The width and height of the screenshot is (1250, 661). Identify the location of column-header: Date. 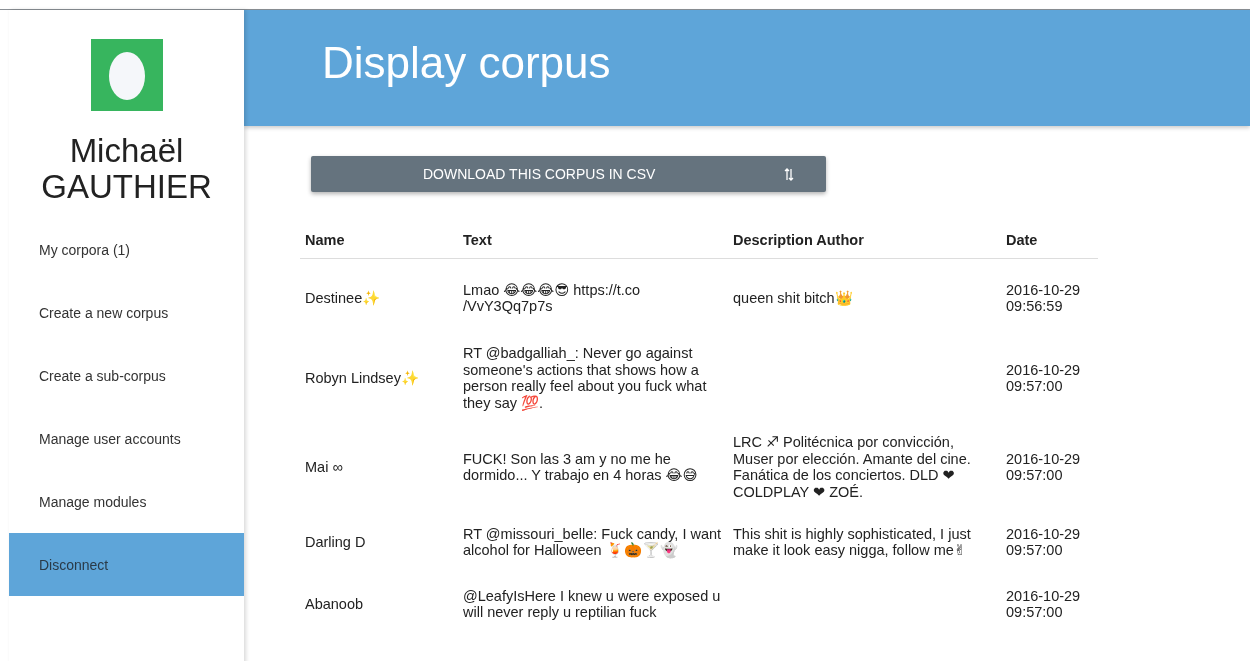
(1049, 240).